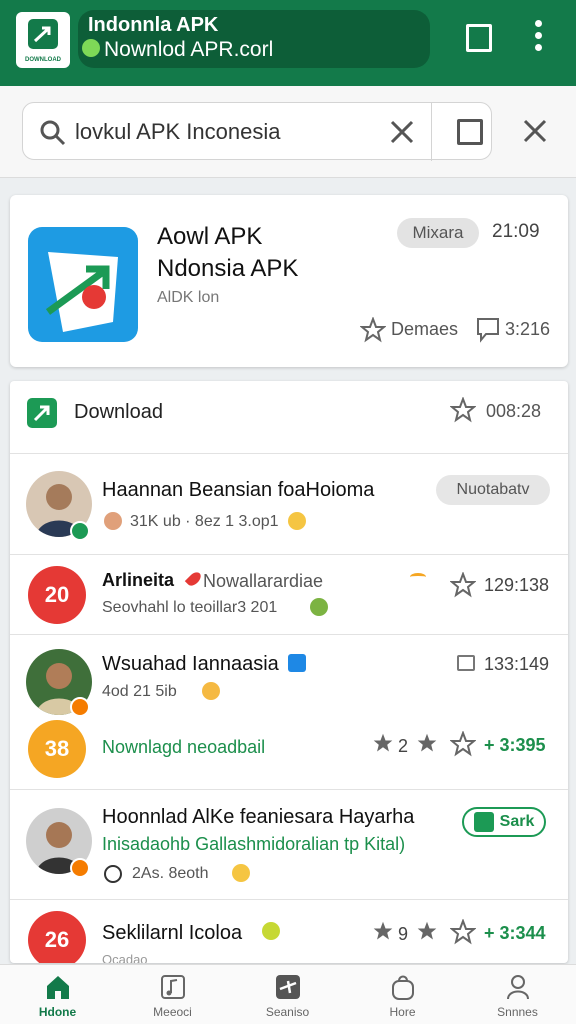  What do you see at coordinates (515, 933) in the screenshot?
I see `item-score: + 3:344` at bounding box center [515, 933].